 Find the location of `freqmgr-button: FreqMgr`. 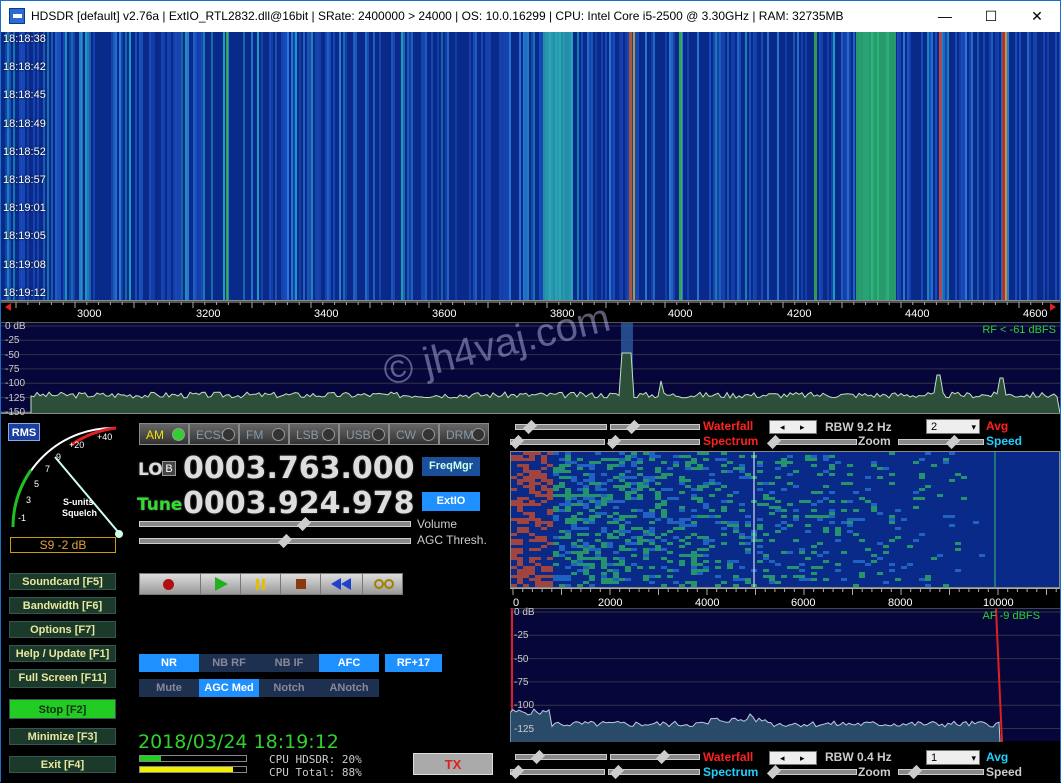

freqmgr-button: FreqMgr is located at coordinates (451, 466).